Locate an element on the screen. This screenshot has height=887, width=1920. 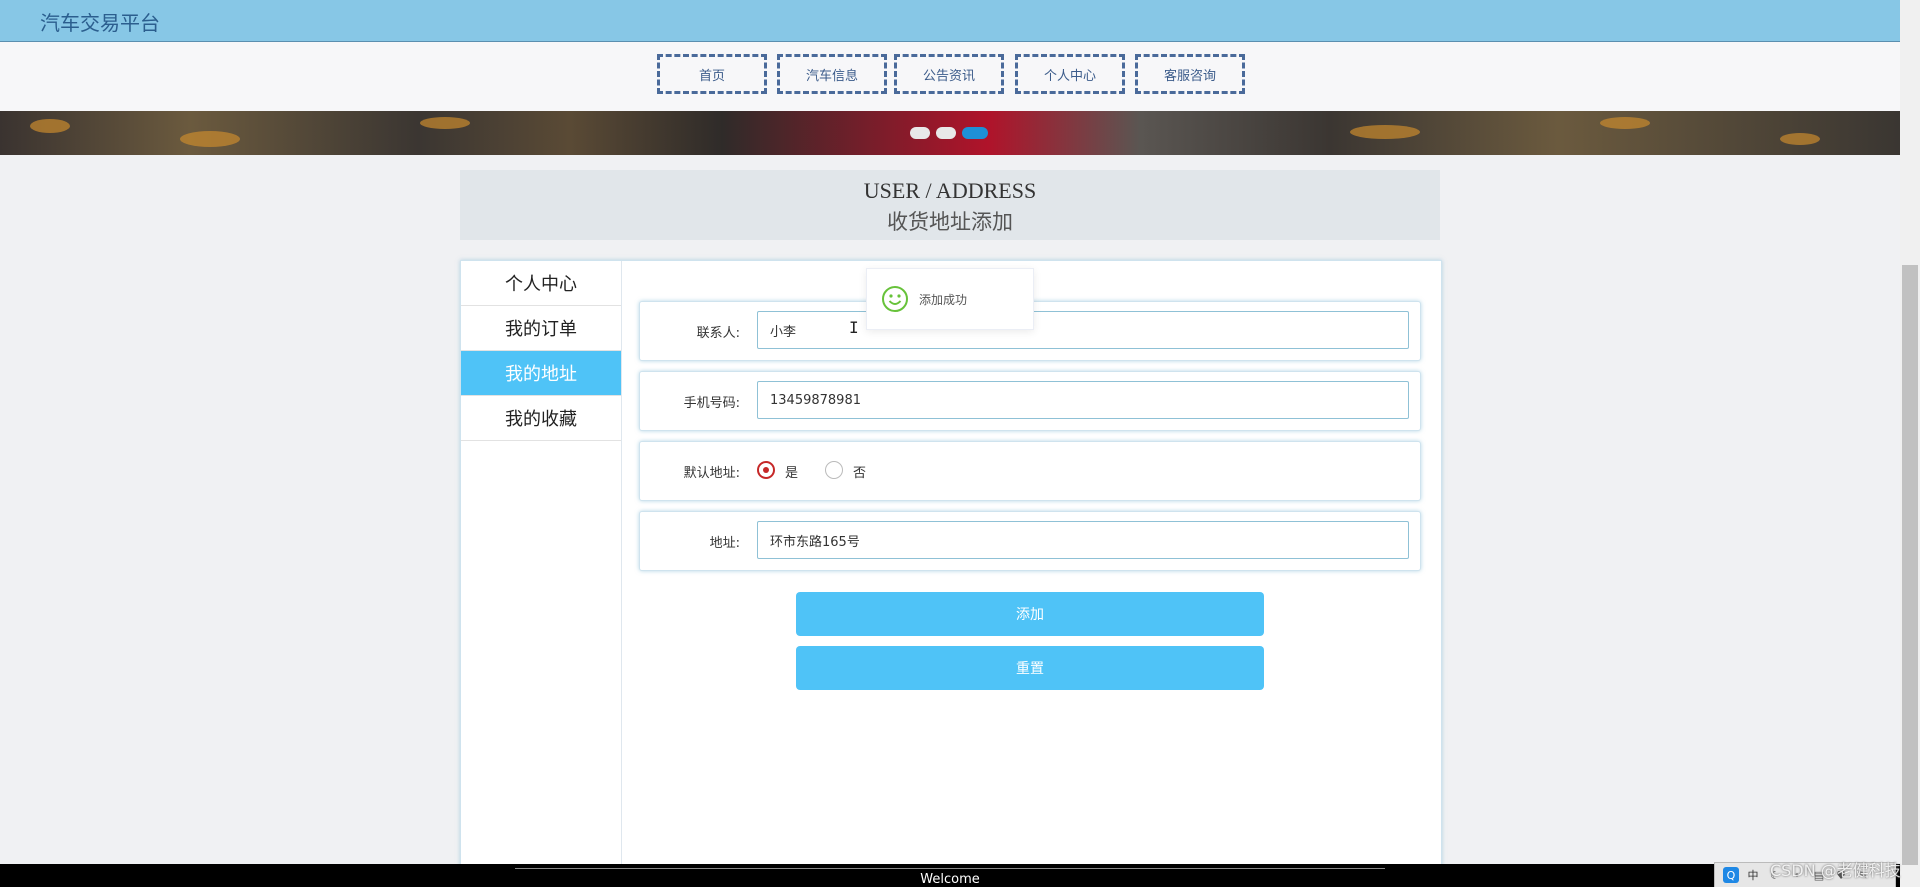
default-address-row: 默认地址: 是 否 is located at coordinates (1030, 471).